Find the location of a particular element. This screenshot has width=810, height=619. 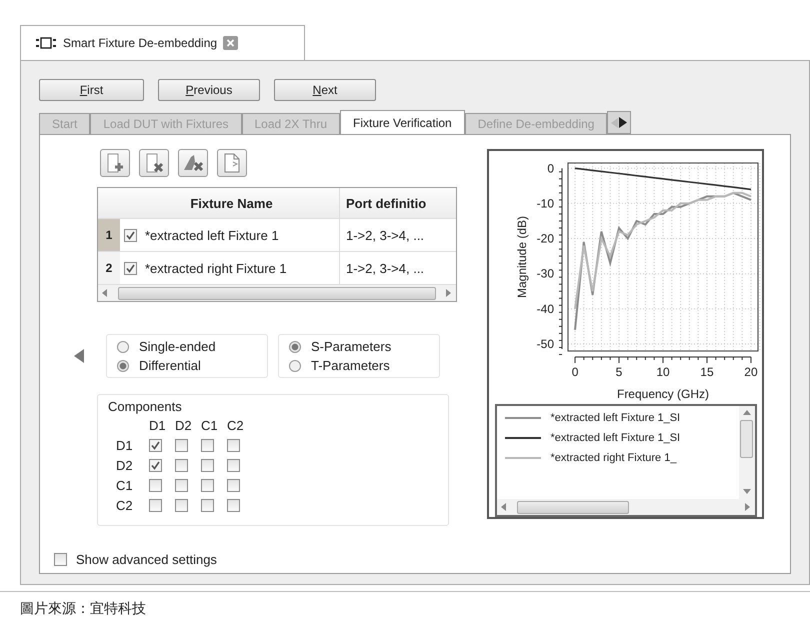

table-cell: *extracted right Fixture 1 is located at coordinates (216, 268).